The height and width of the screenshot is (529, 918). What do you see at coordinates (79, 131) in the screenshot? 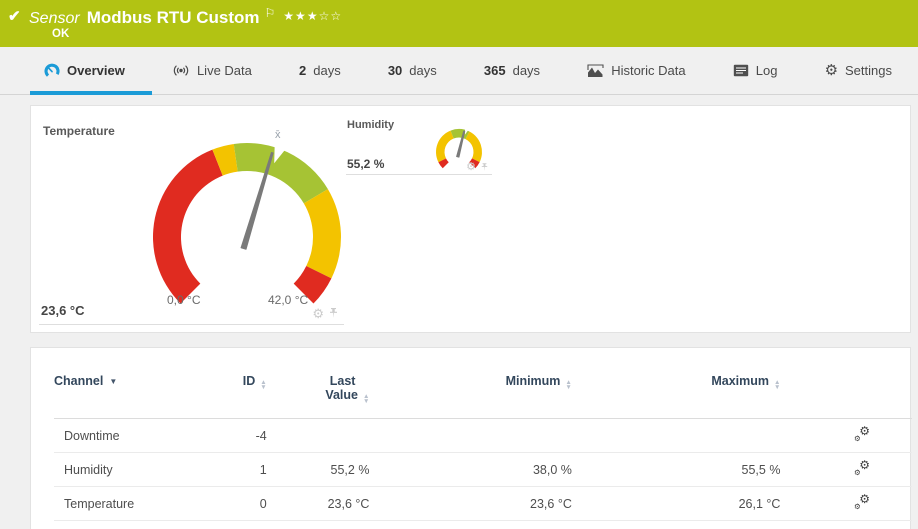
I see `gauge-title: Temperature` at bounding box center [79, 131].